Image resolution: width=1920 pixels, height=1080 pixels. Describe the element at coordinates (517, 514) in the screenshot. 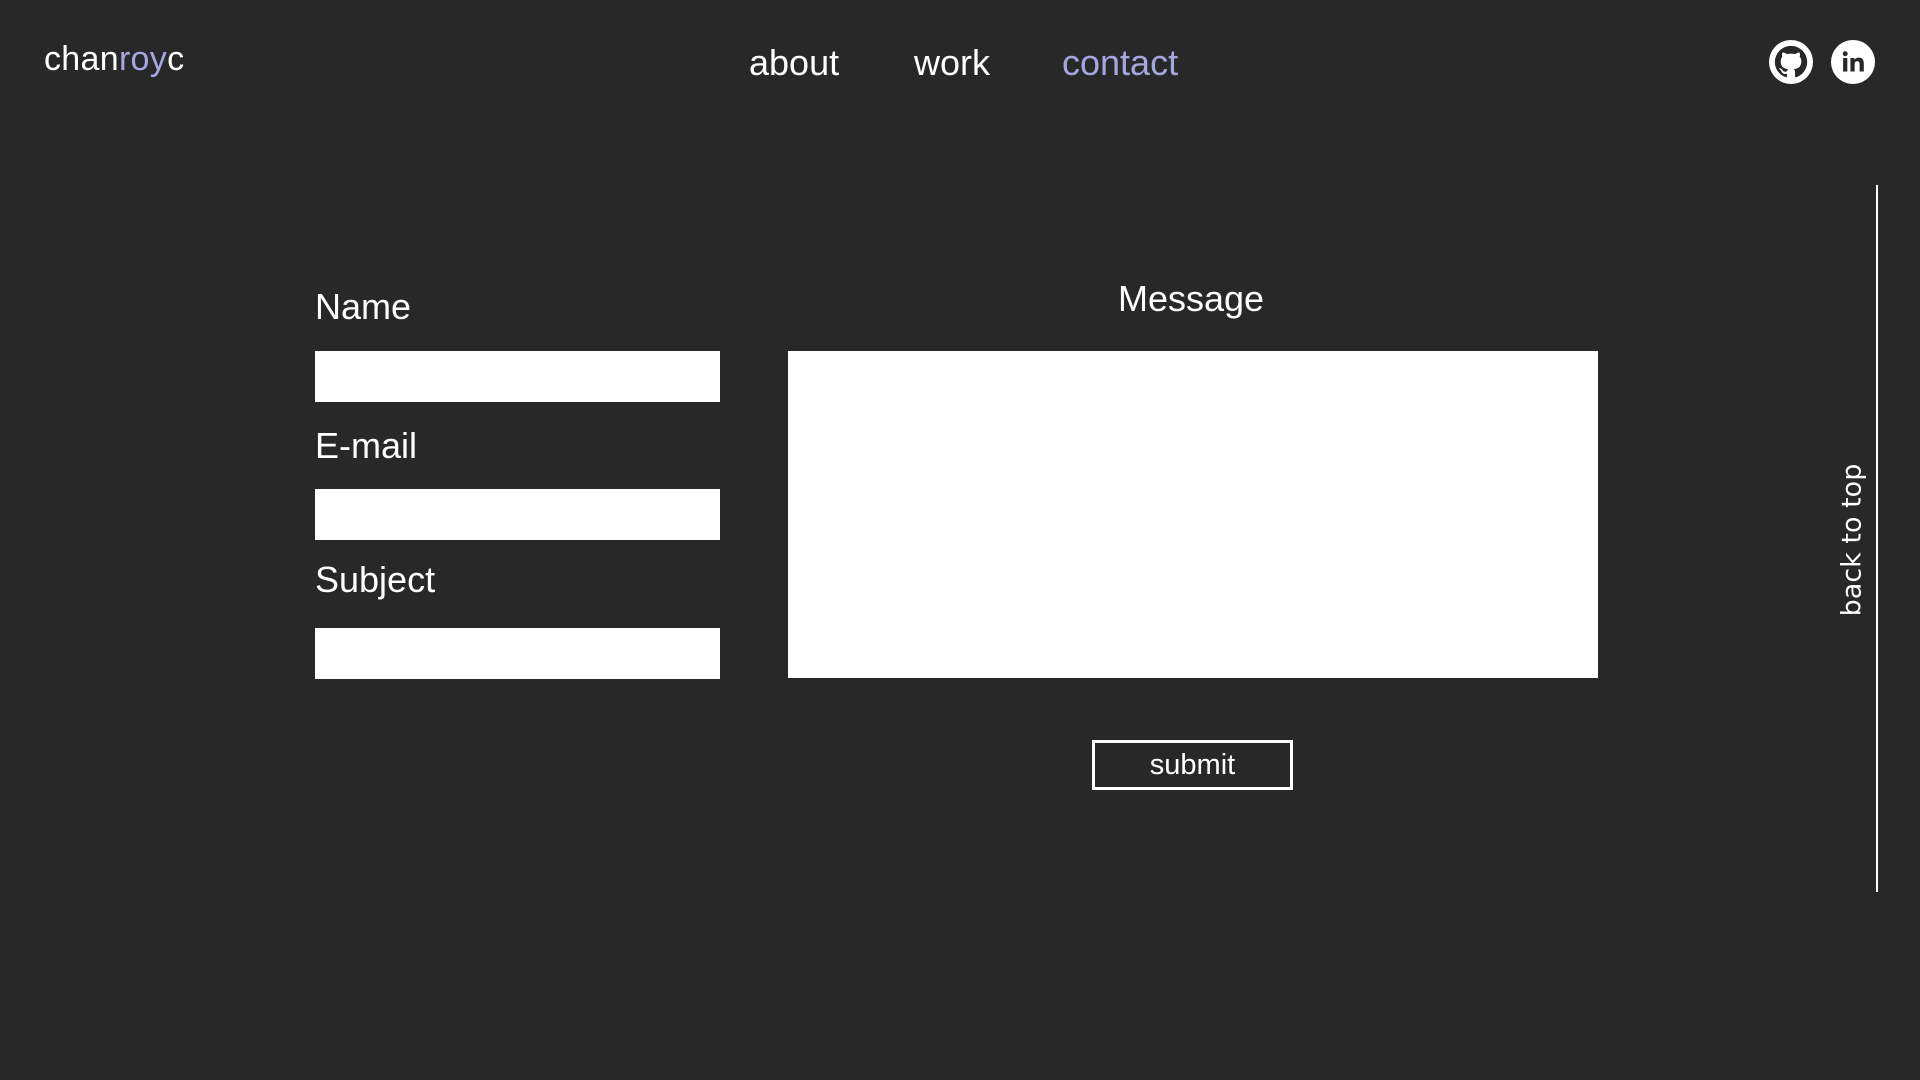

I see `email-input` at that location.